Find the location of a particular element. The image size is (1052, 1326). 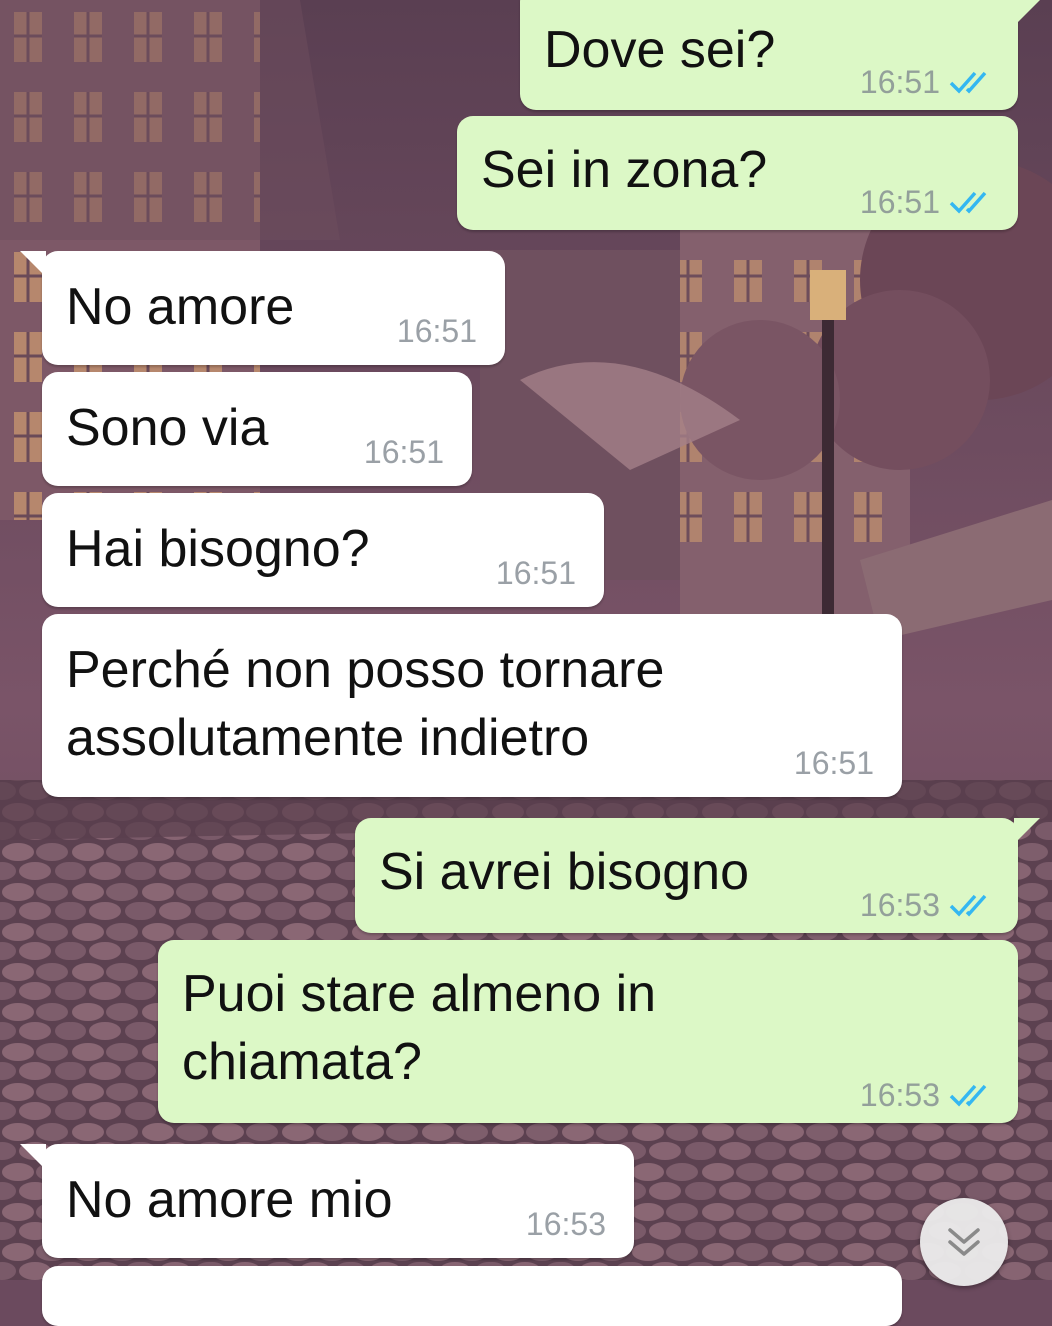

message-text: Sei in zona? is located at coordinates (624, 170).